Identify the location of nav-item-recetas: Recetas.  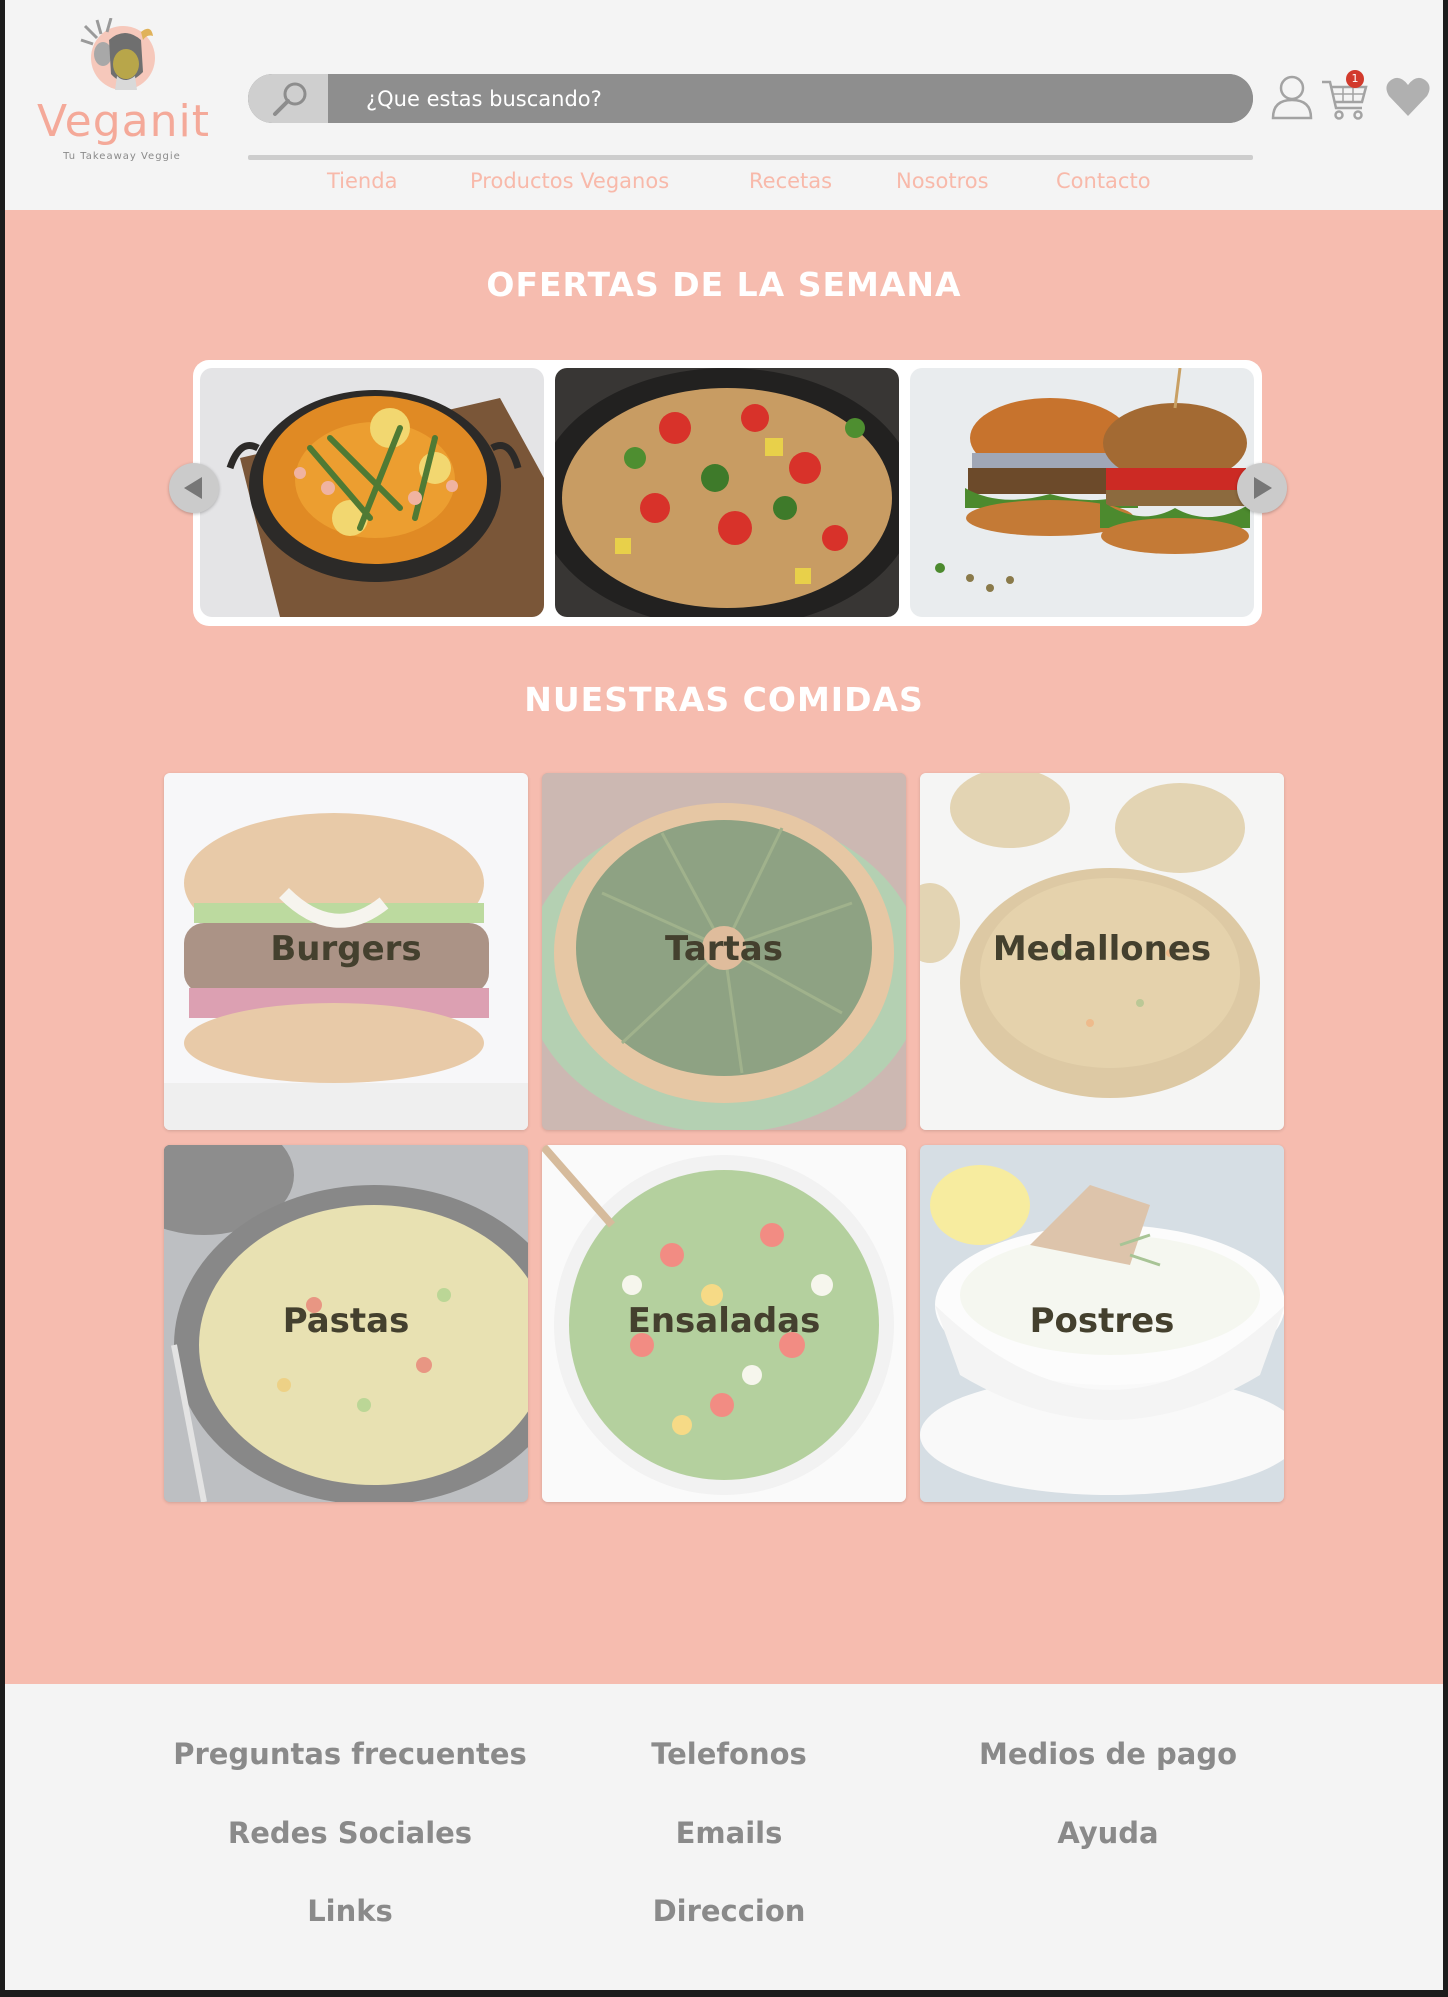
(790, 181).